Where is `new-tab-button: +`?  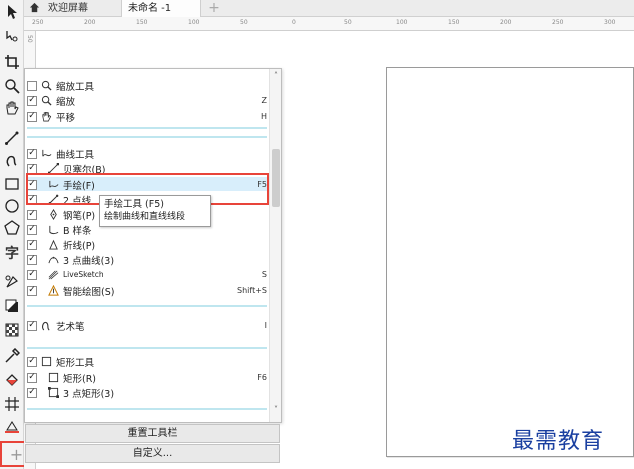
new-tab-button: + is located at coordinates (214, 8).